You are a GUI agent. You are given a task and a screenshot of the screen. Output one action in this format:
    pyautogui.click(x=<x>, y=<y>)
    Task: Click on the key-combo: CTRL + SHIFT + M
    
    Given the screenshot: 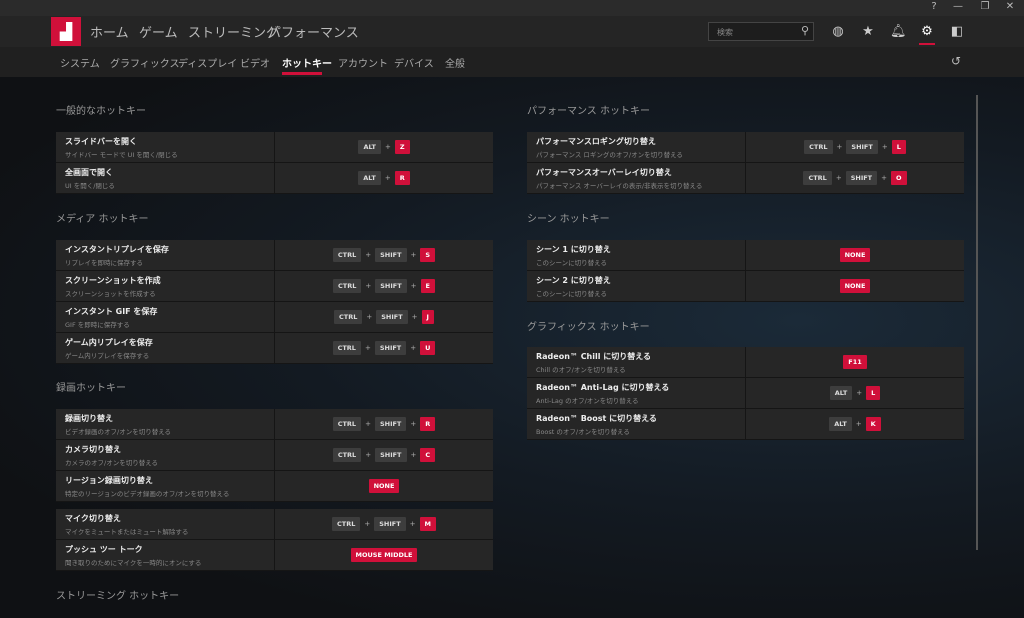 What is the action you would take?
    pyautogui.click(x=384, y=524)
    